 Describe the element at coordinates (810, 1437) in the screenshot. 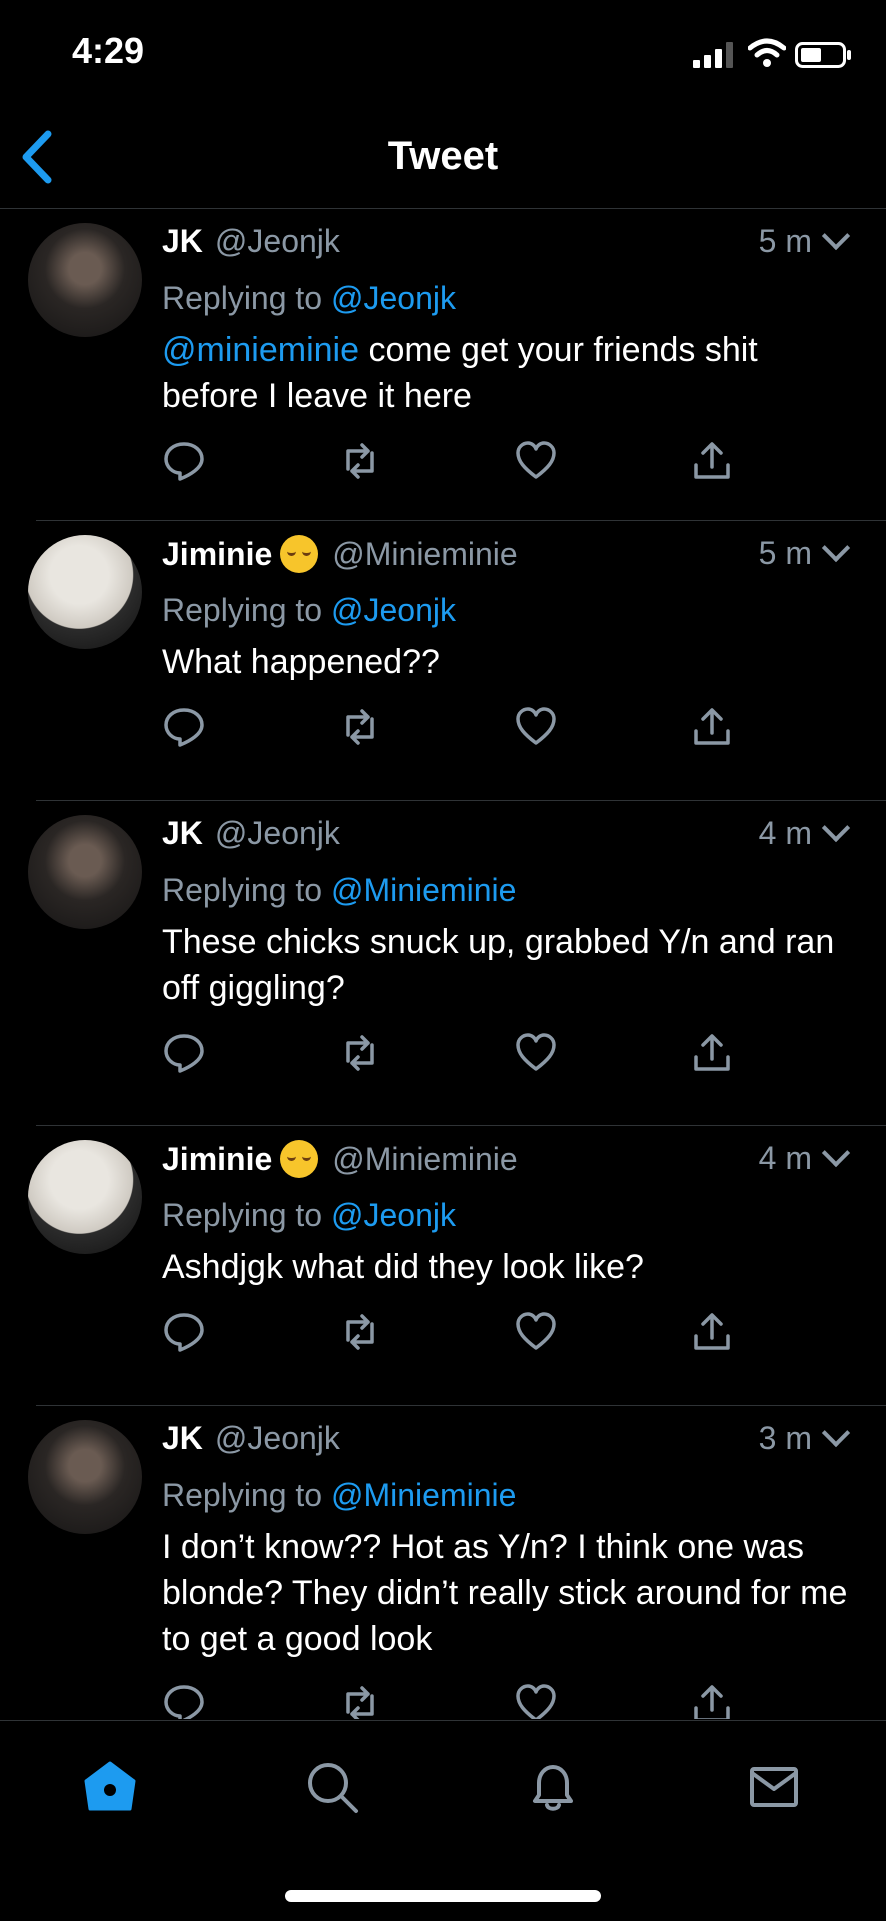

I see `tweet-time: 3 m` at that location.